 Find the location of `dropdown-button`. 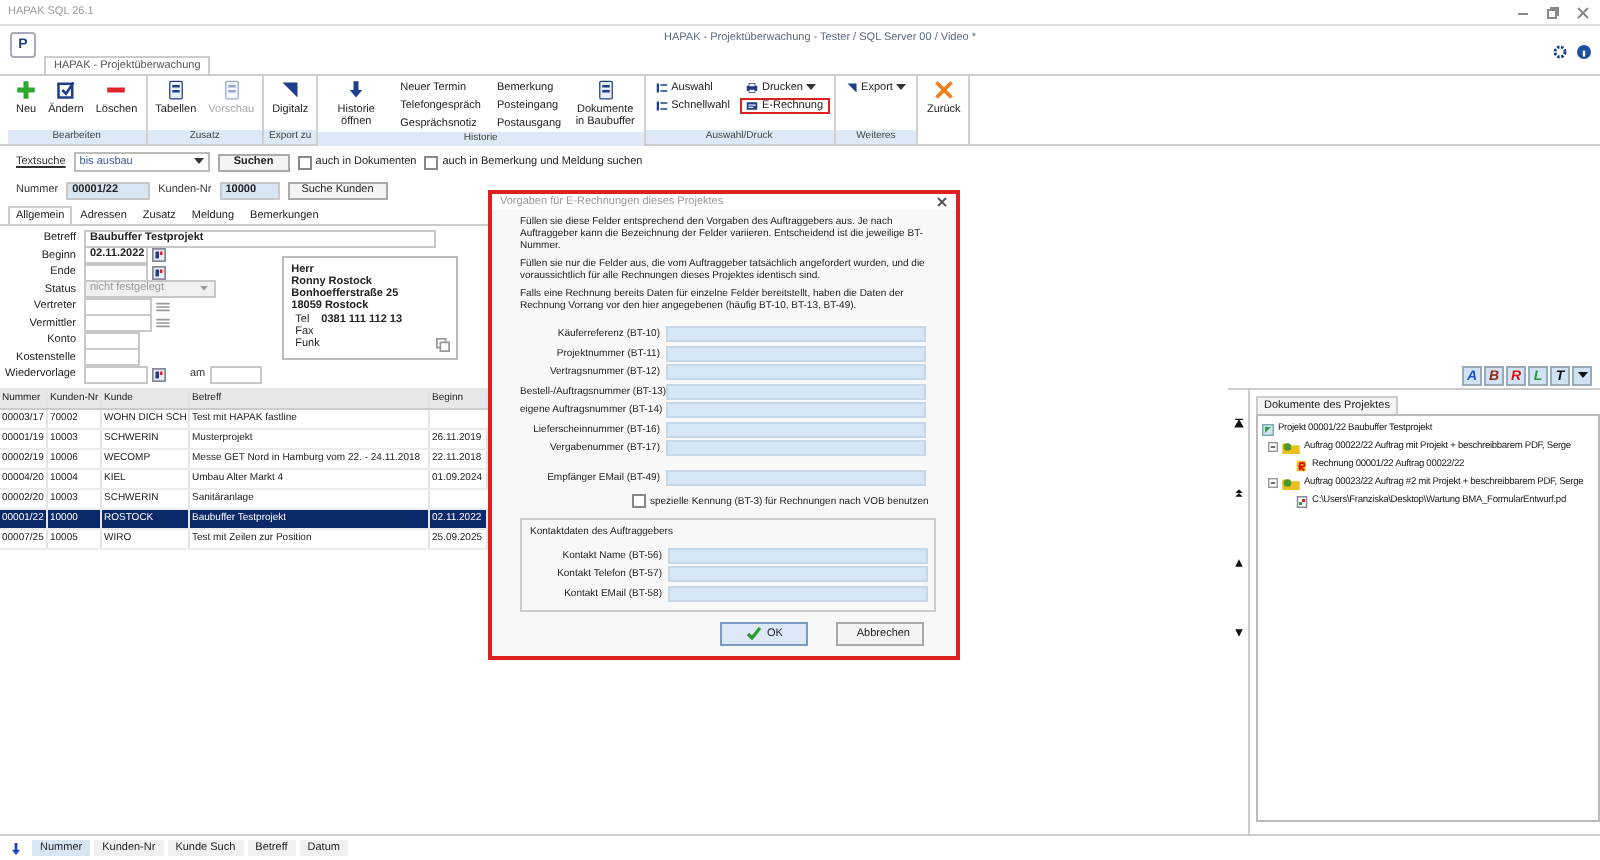

dropdown-button is located at coordinates (1582, 376).